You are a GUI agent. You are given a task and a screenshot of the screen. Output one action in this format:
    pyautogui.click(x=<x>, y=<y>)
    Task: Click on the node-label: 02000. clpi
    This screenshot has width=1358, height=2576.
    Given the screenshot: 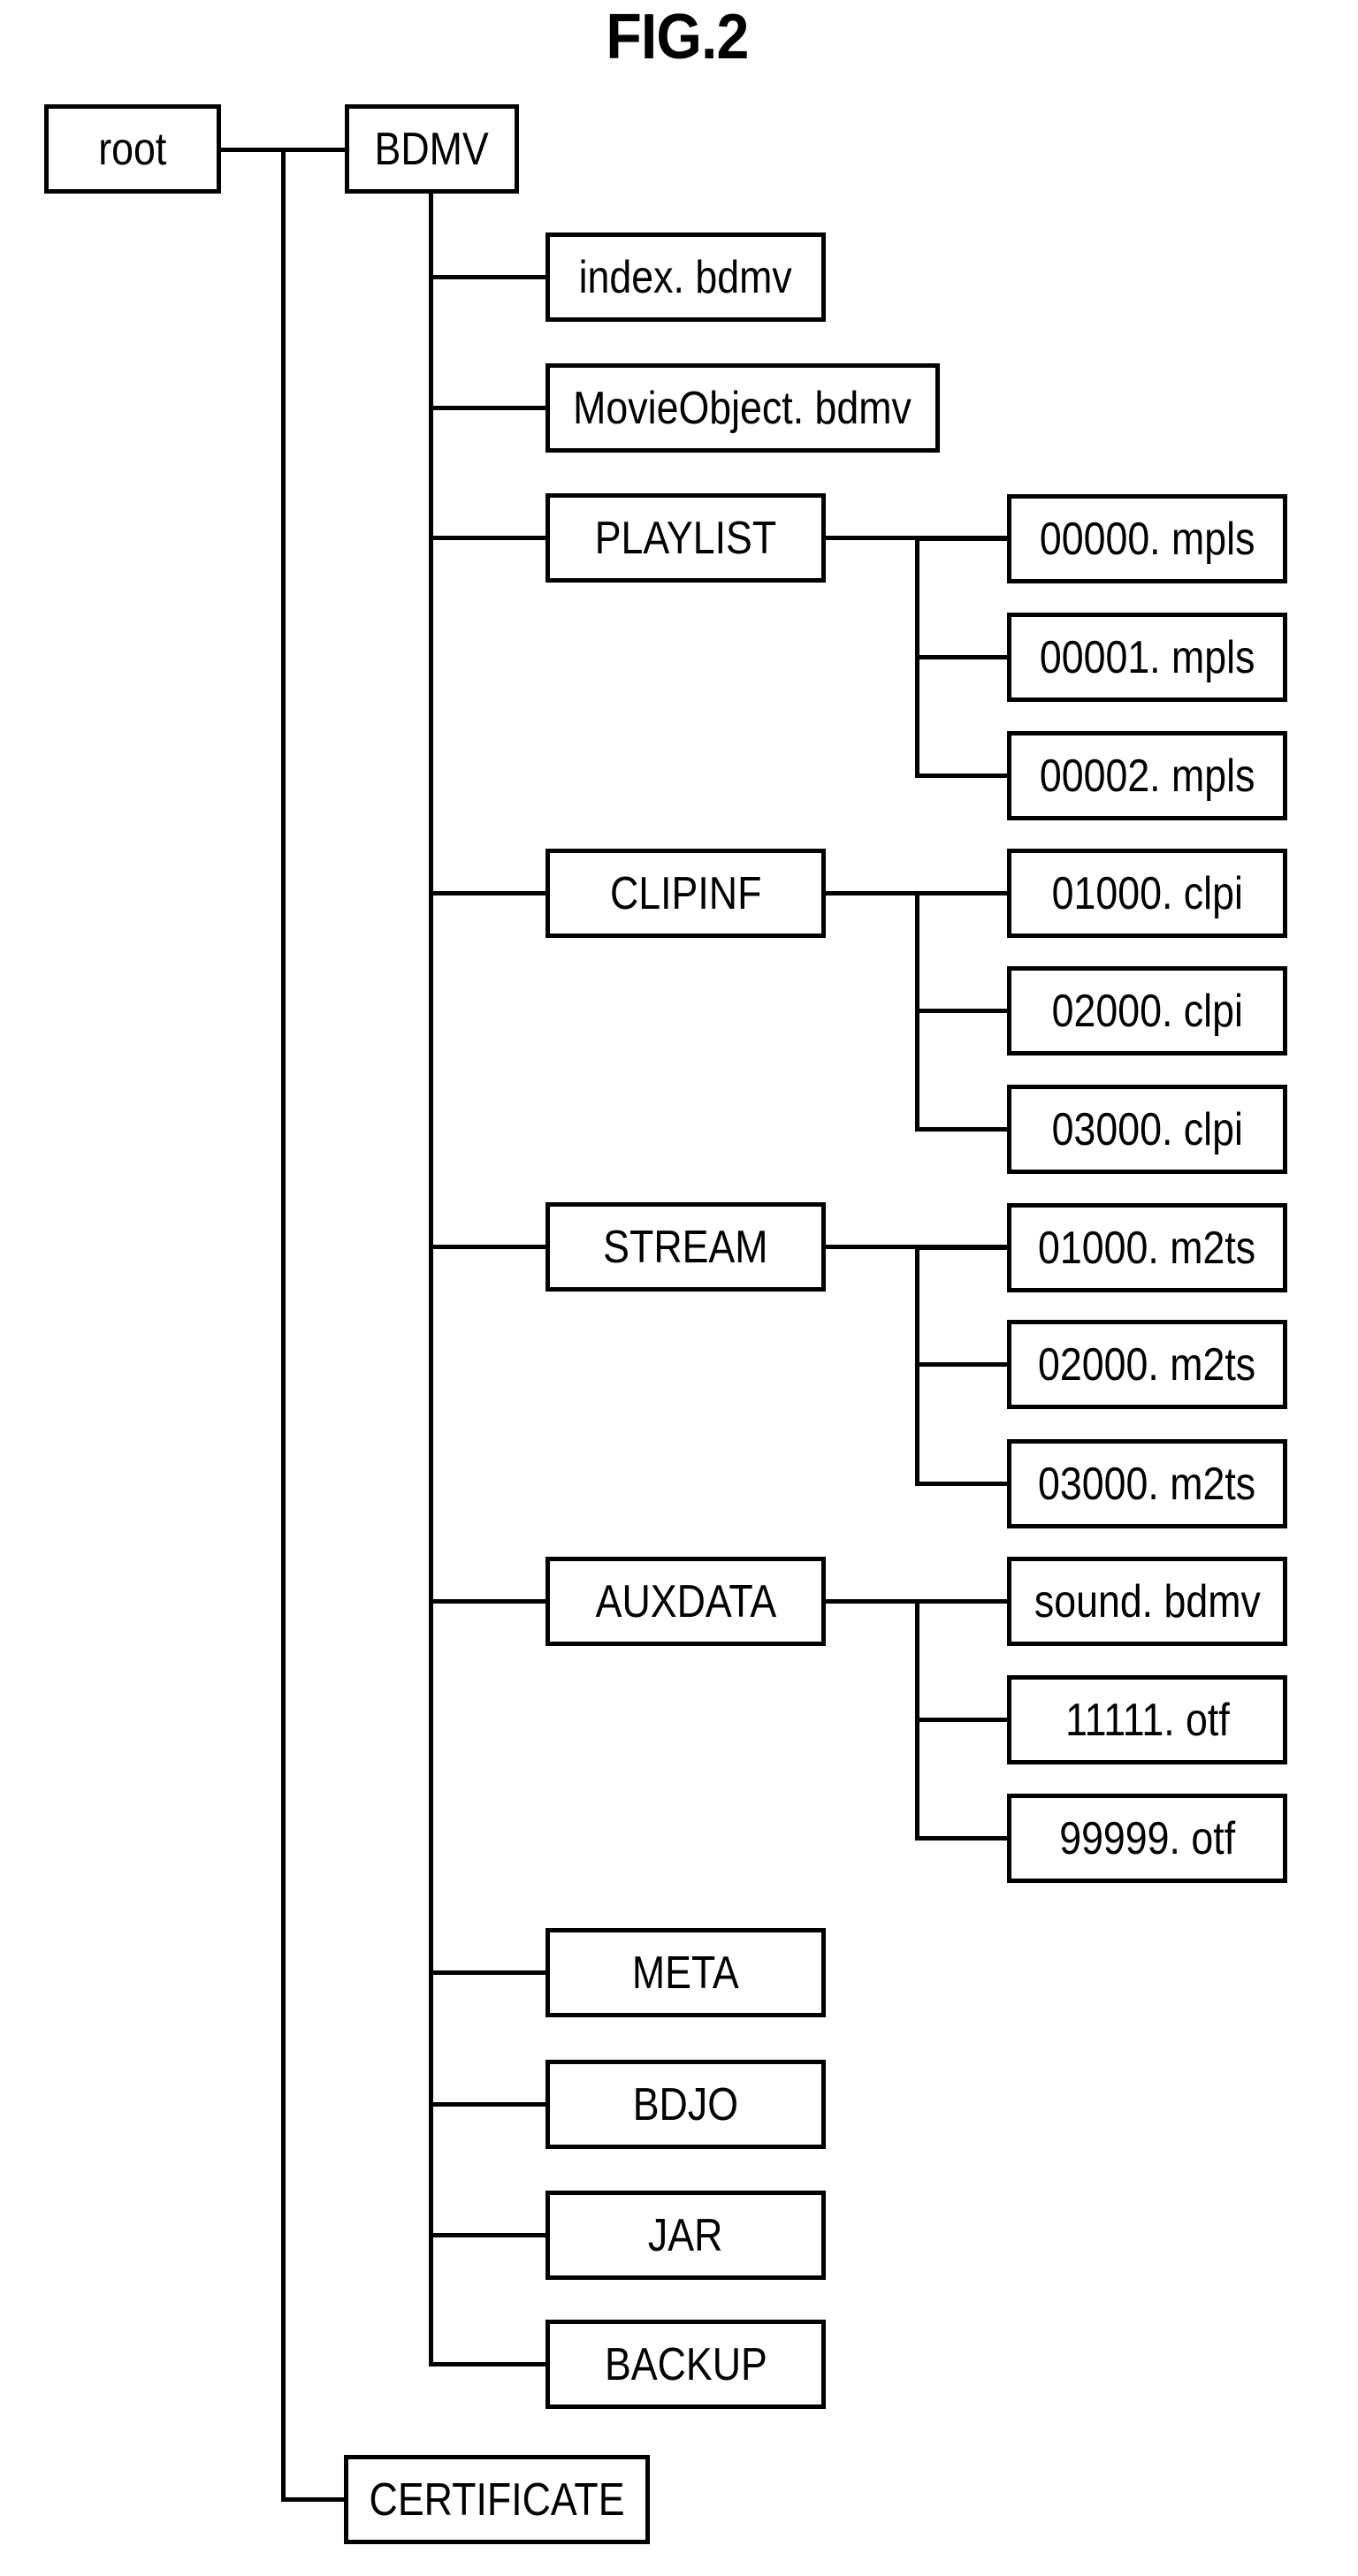 What is the action you would take?
    pyautogui.click(x=1147, y=1011)
    